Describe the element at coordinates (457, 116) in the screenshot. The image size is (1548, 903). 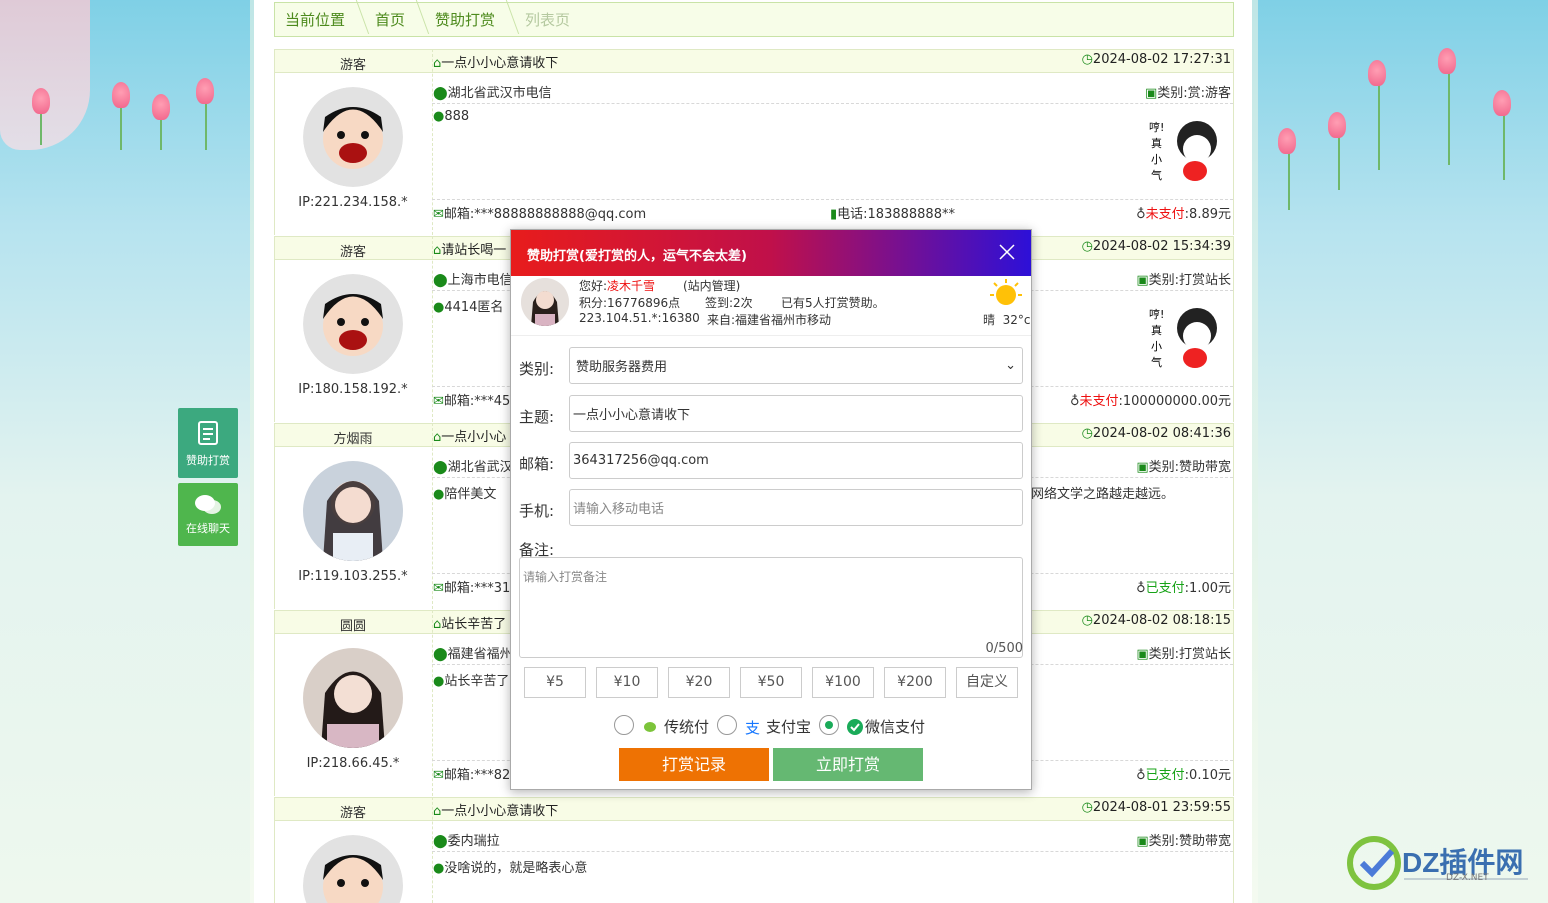
I see `record-message: 888` at that location.